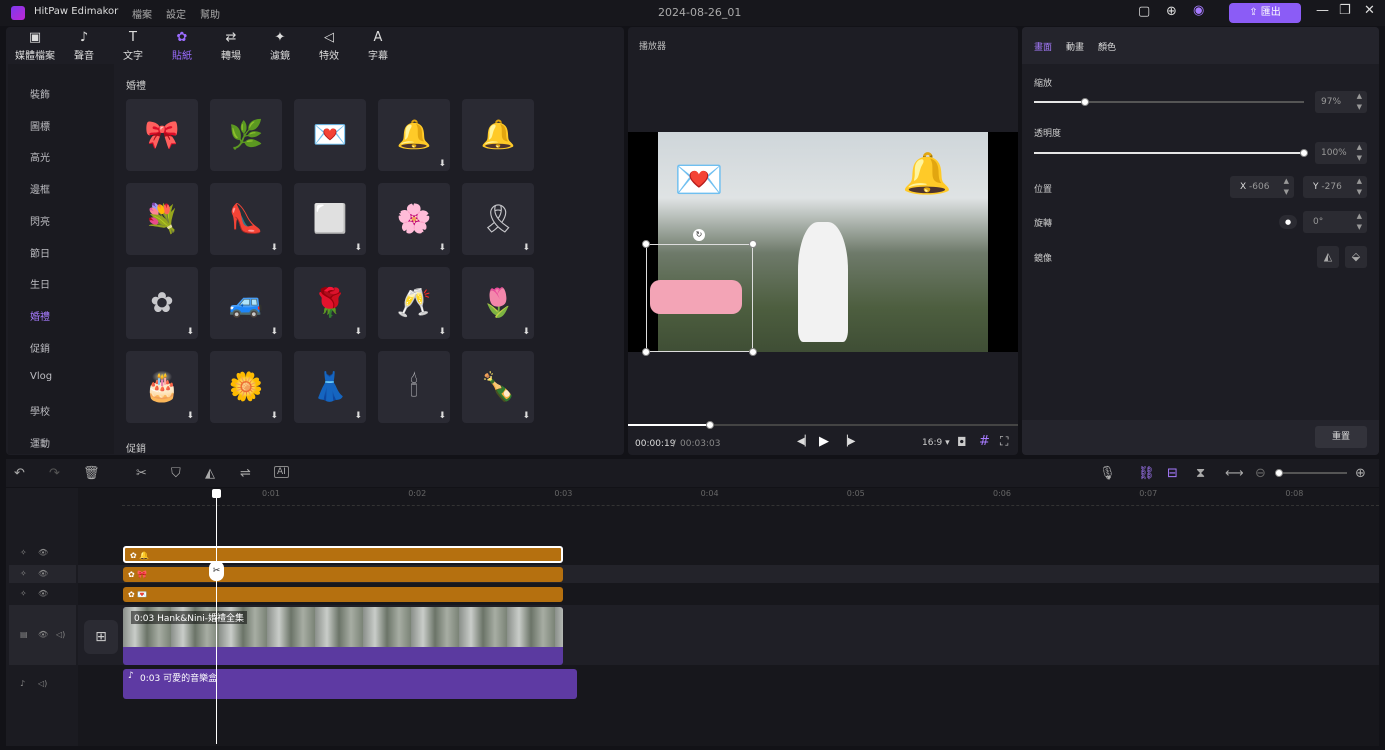 This screenshot has width=1385, height=750. I want to click on sticker-wedding-cake: 🎂 ⬇, so click(162, 387).